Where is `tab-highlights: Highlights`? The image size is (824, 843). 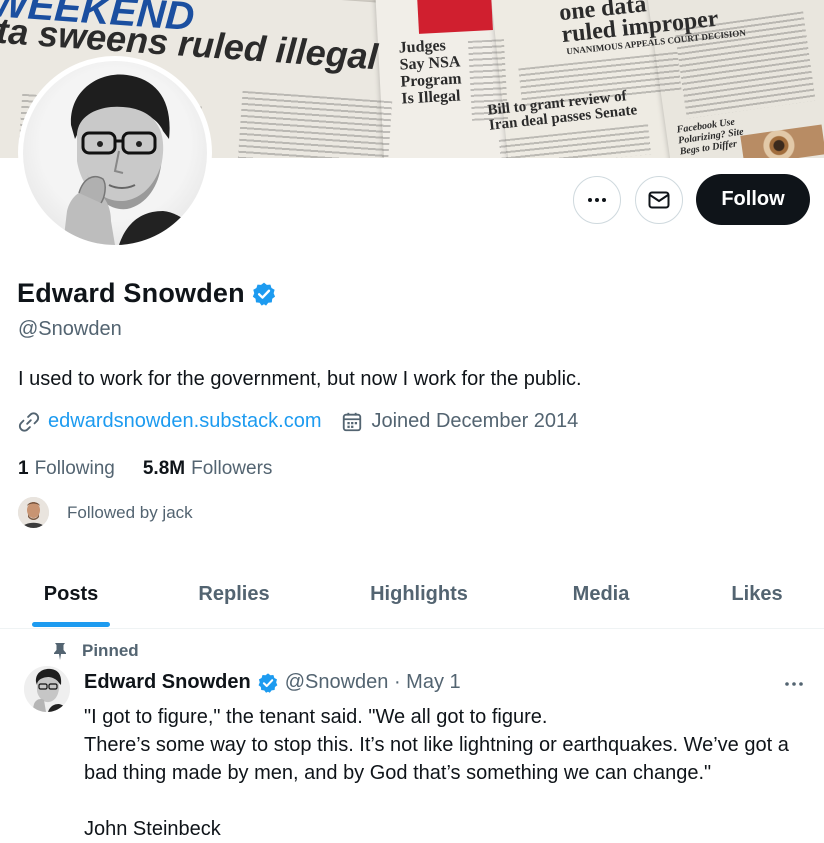
tab-highlights: Highlights is located at coordinates (419, 594).